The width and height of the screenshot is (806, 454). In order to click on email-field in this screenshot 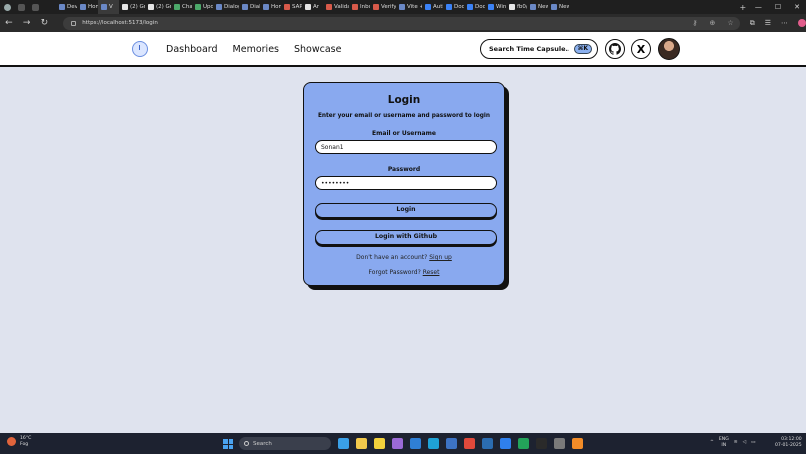, I will do `click(406, 147)`.